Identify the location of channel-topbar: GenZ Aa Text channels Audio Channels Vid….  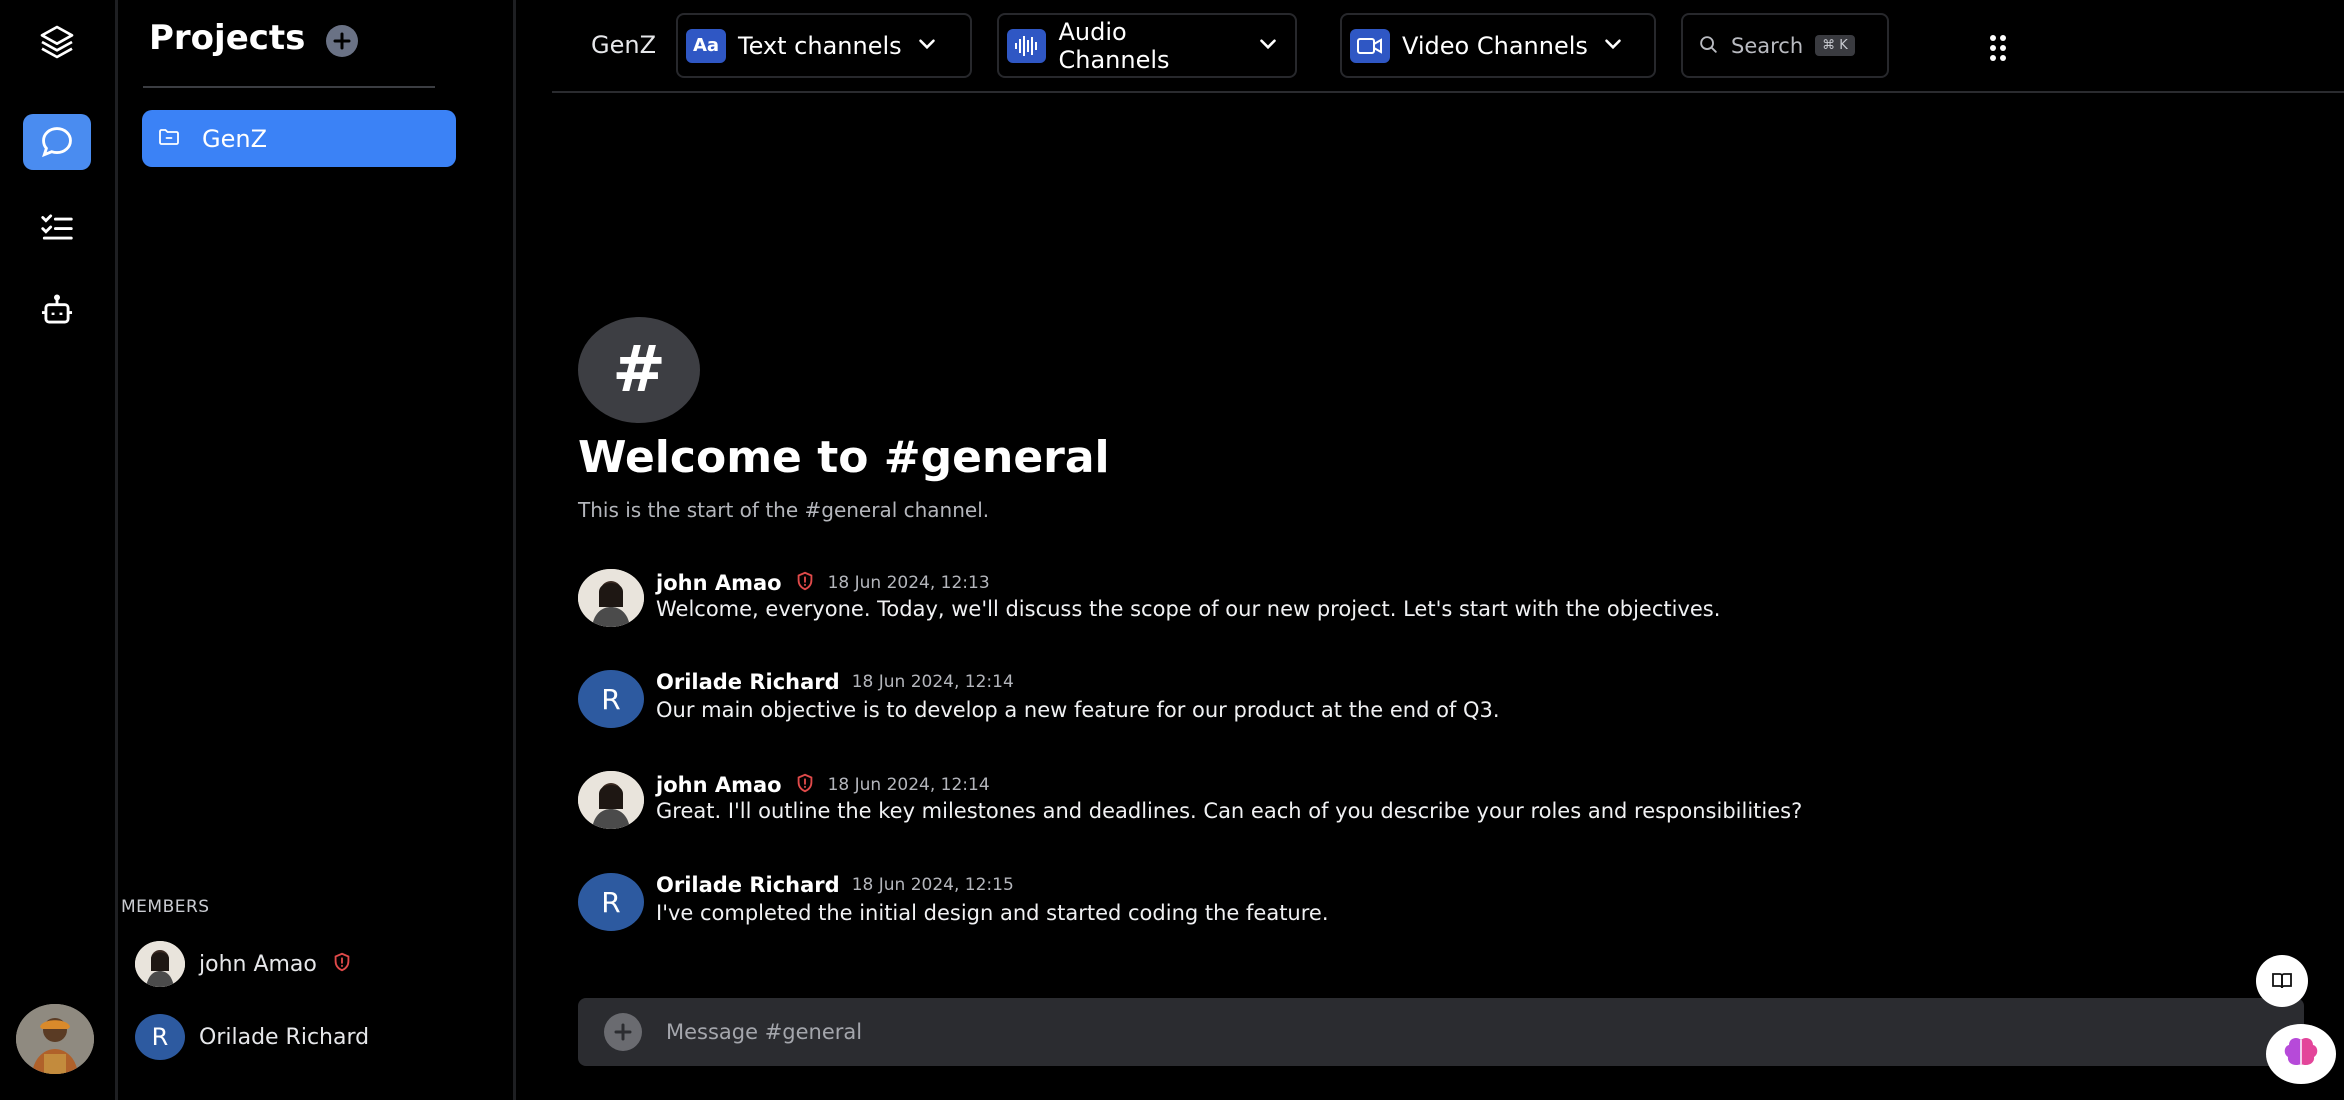
(1448, 46).